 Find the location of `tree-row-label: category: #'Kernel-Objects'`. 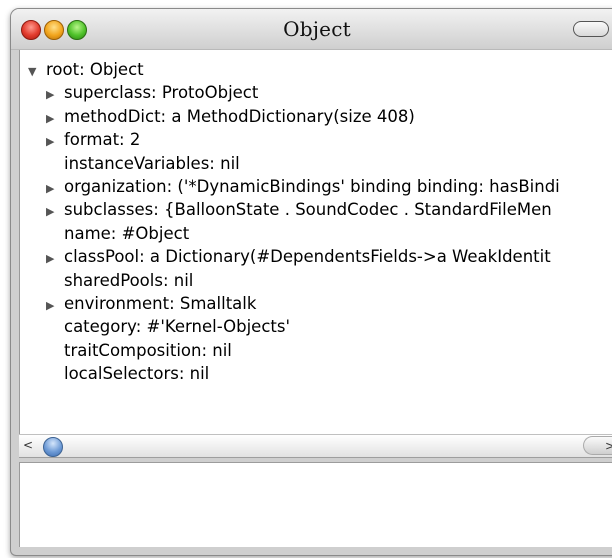

tree-row-label: category: #'Kernel-Objects' is located at coordinates (177, 327).